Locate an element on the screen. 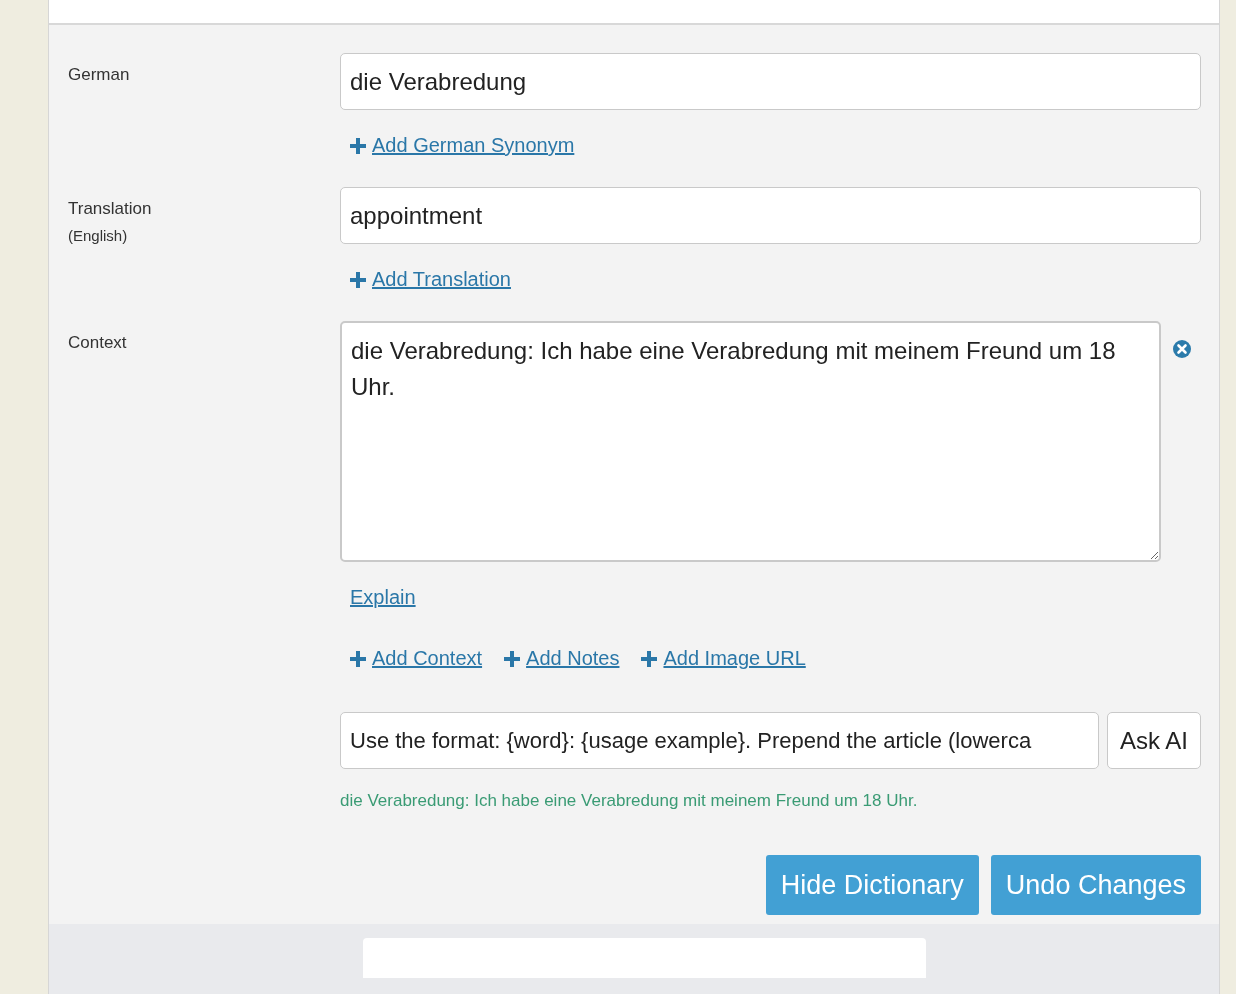 The height and width of the screenshot is (994, 1236). action-button: Undo Changes is located at coordinates (1095, 885).